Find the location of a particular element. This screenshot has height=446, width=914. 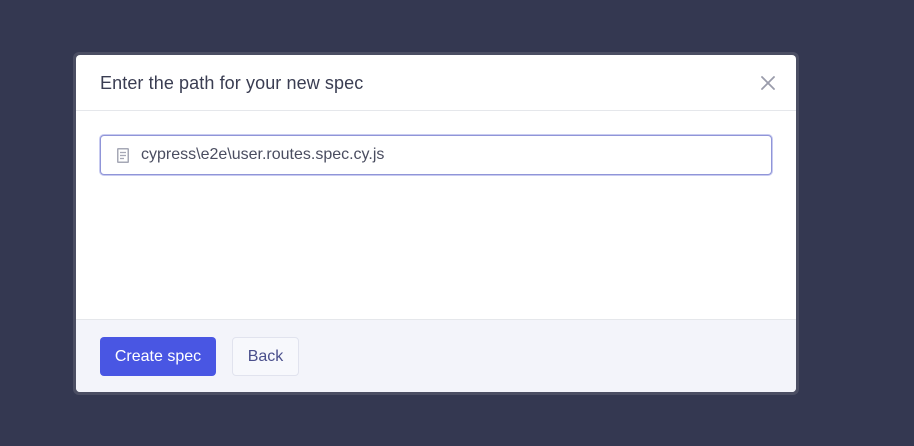

modal-header: Enter the path for your new spec is located at coordinates (436, 83).